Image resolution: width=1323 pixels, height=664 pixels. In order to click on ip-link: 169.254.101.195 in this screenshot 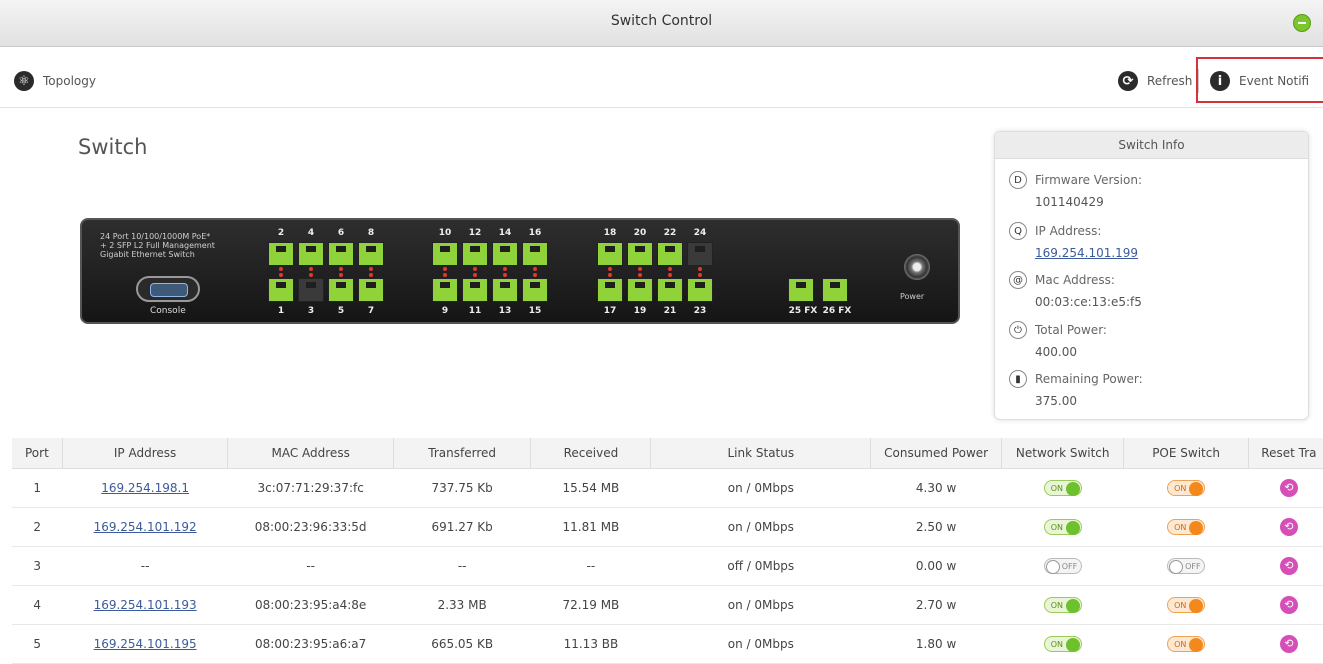, I will do `click(145, 644)`.